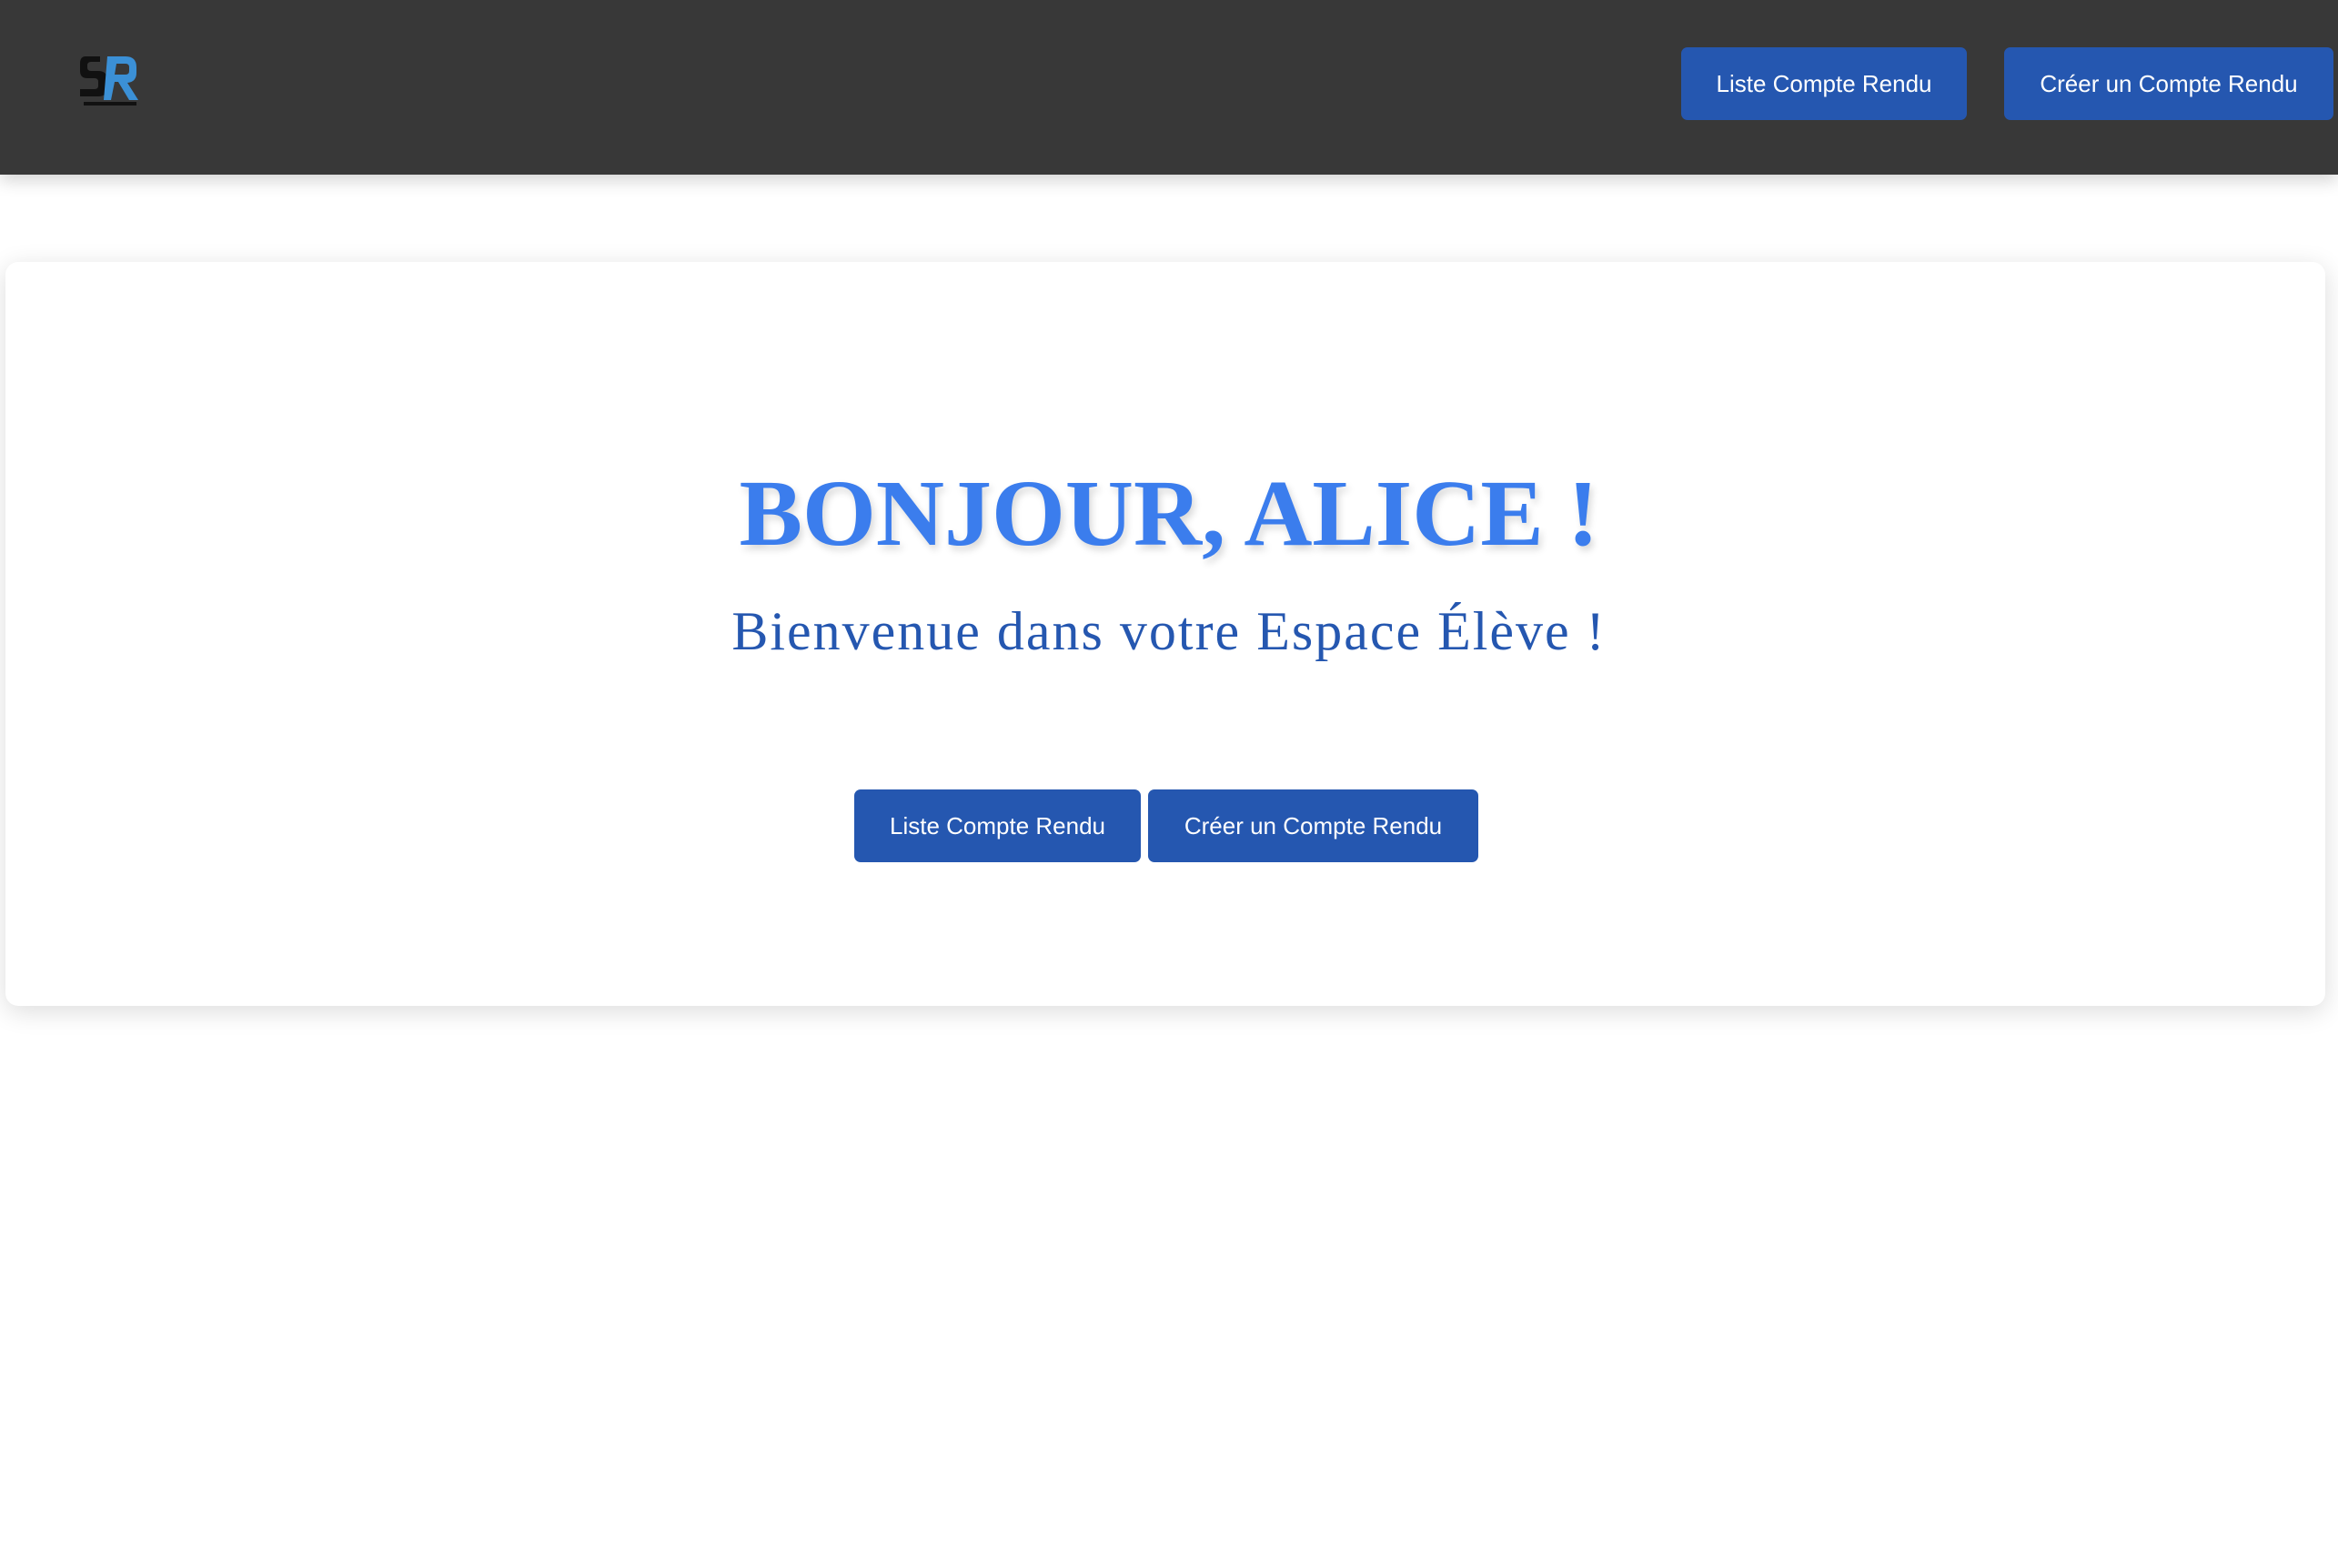 The image size is (2338, 1568). I want to click on nav-list-compte-rendu-button: Liste Compte Rendu, so click(1824, 83).